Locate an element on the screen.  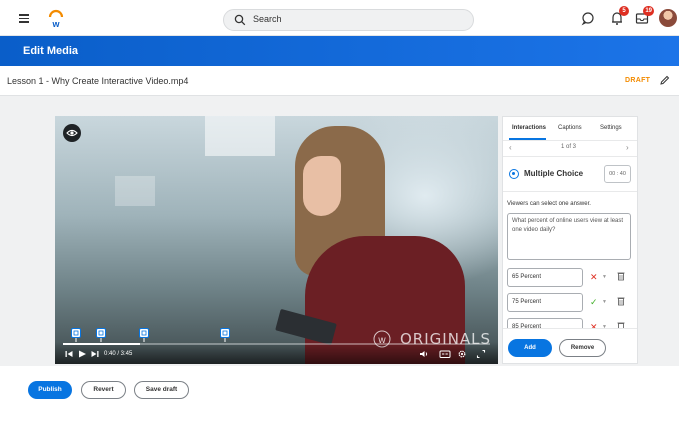
skip-forward-icon is located at coordinates (95, 354).